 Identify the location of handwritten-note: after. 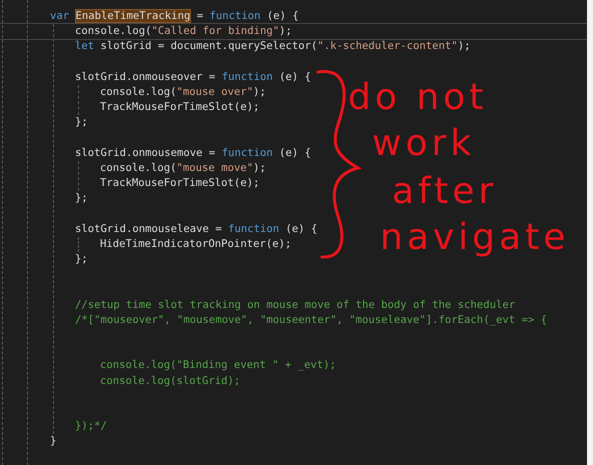
(445, 192).